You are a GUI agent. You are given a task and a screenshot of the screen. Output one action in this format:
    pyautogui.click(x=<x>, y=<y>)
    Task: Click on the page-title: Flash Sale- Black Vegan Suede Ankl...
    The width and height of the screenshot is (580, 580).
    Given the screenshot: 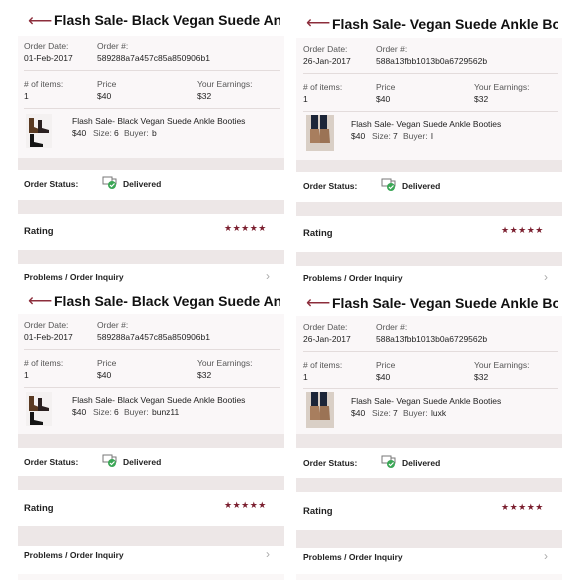 What is the action you would take?
    pyautogui.click(x=167, y=20)
    